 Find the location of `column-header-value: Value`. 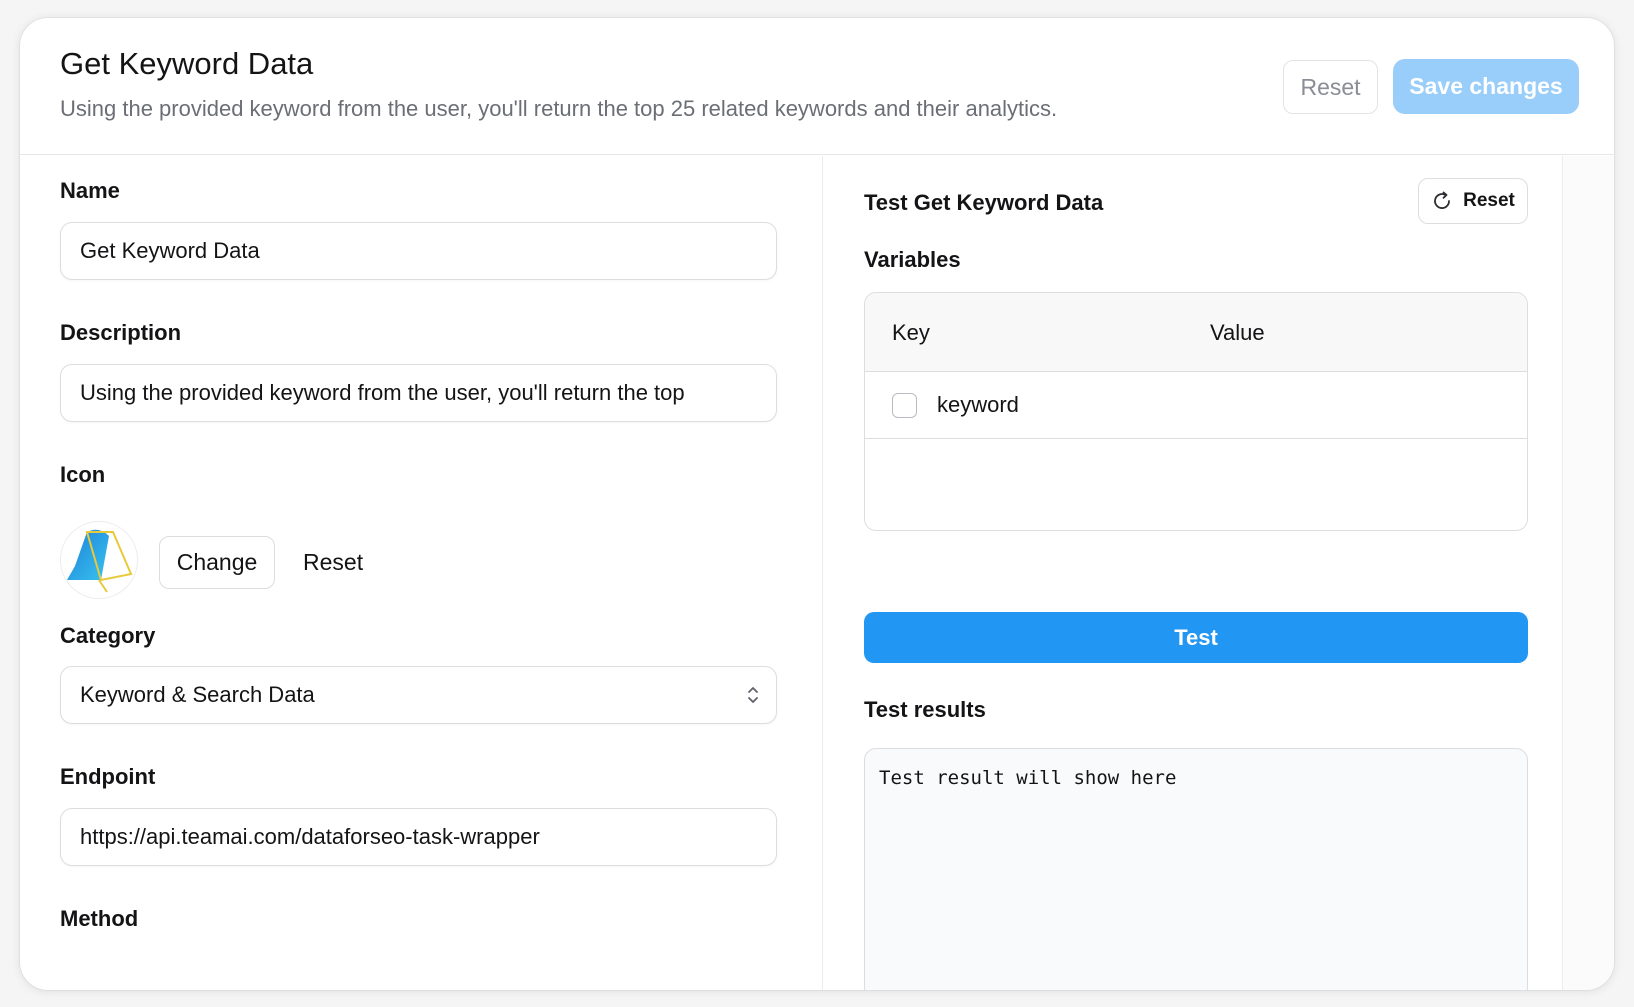

column-header-value: Value is located at coordinates (1237, 332).